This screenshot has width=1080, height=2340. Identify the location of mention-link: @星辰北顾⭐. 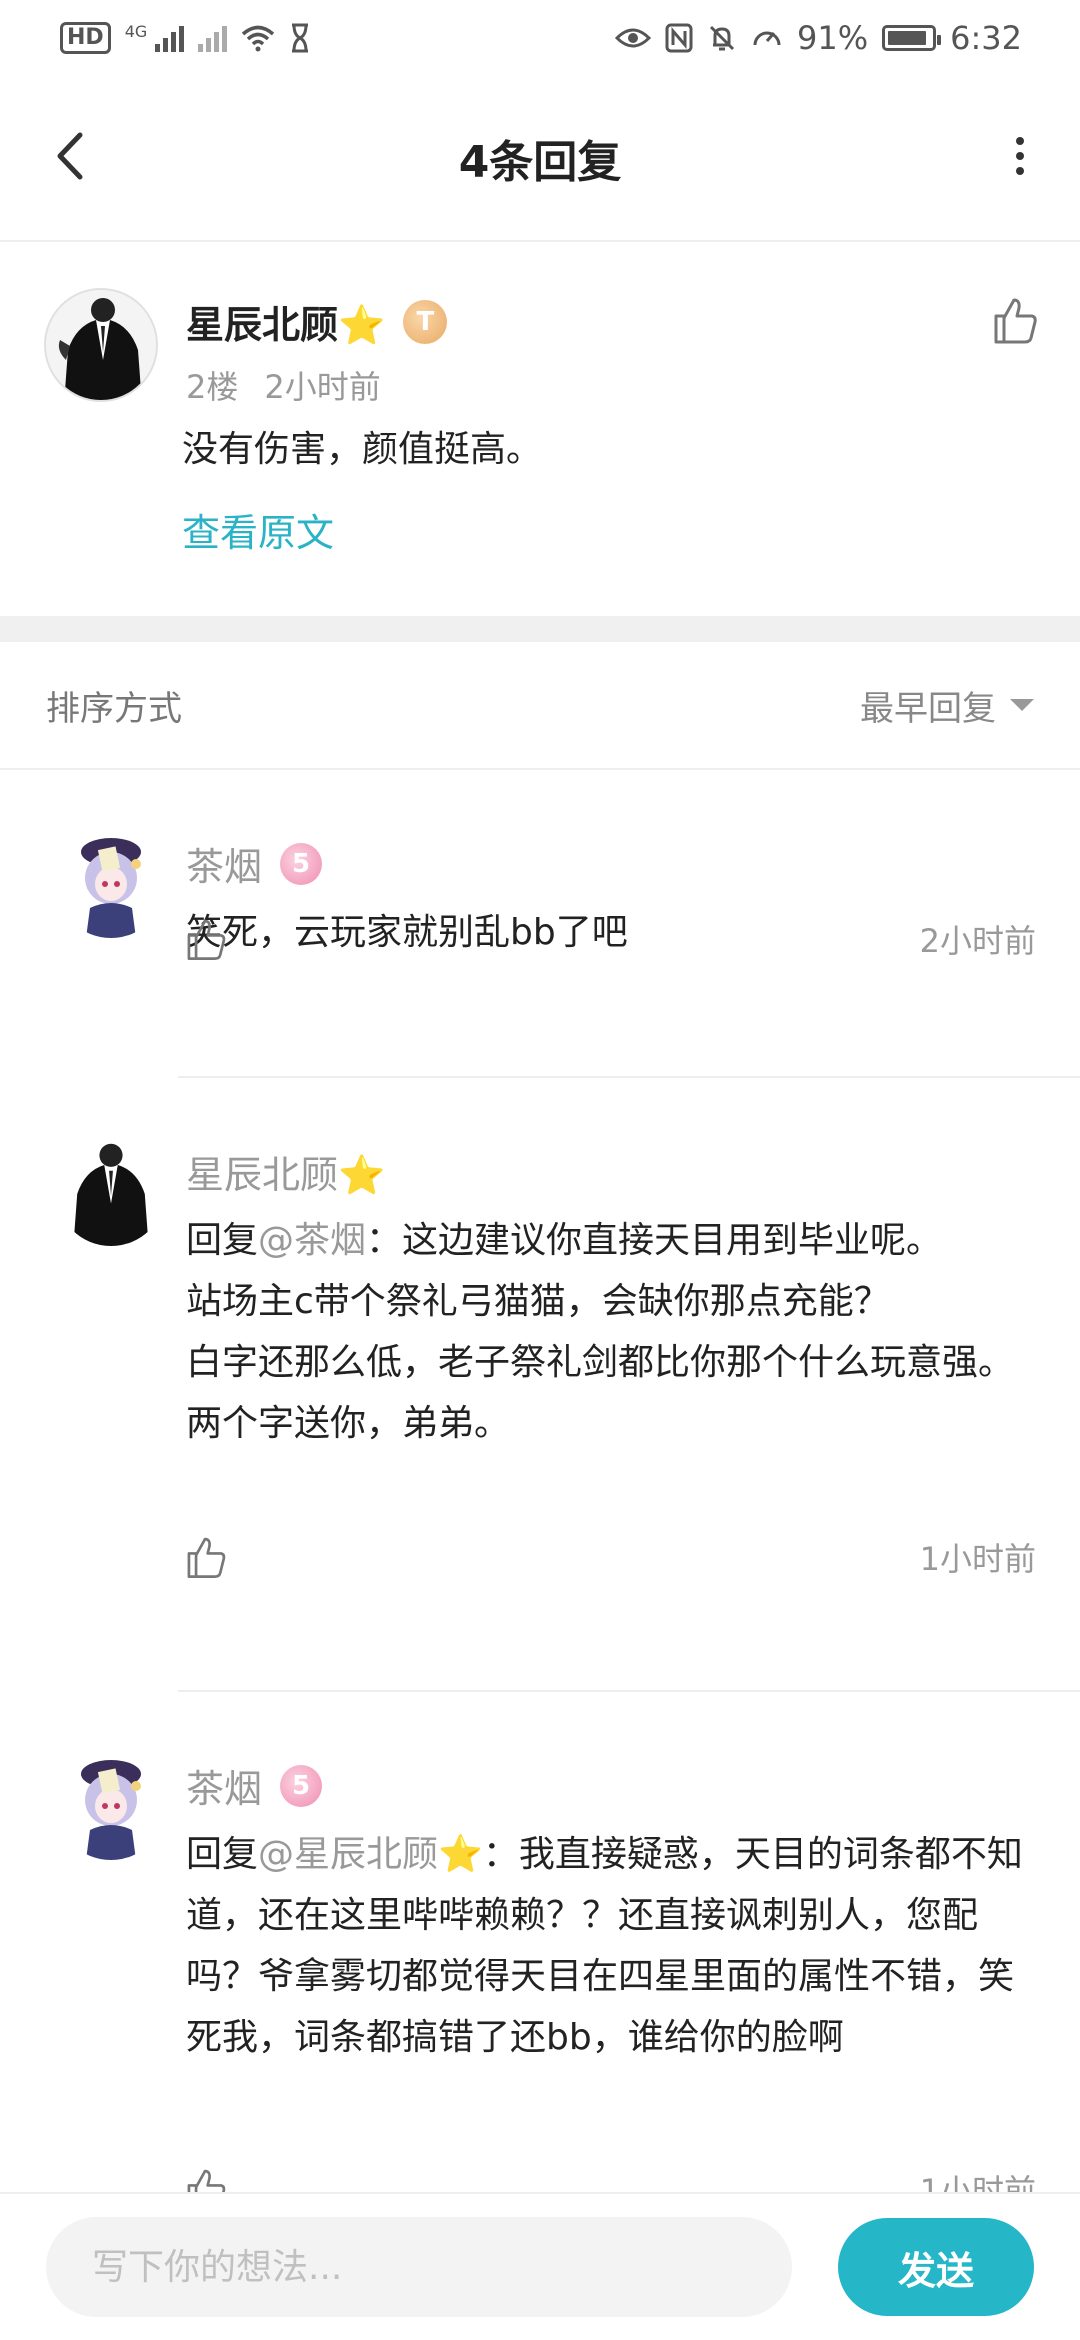
(370, 1854).